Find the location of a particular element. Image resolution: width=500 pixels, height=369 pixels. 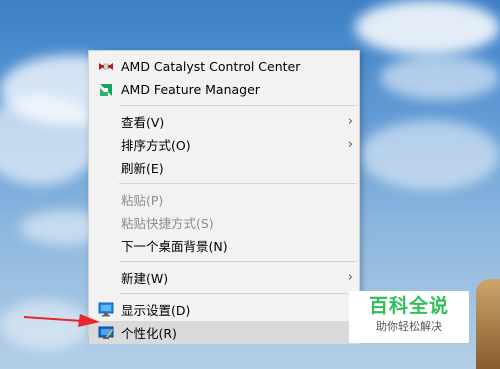

personalize-icon is located at coordinates (106, 332).